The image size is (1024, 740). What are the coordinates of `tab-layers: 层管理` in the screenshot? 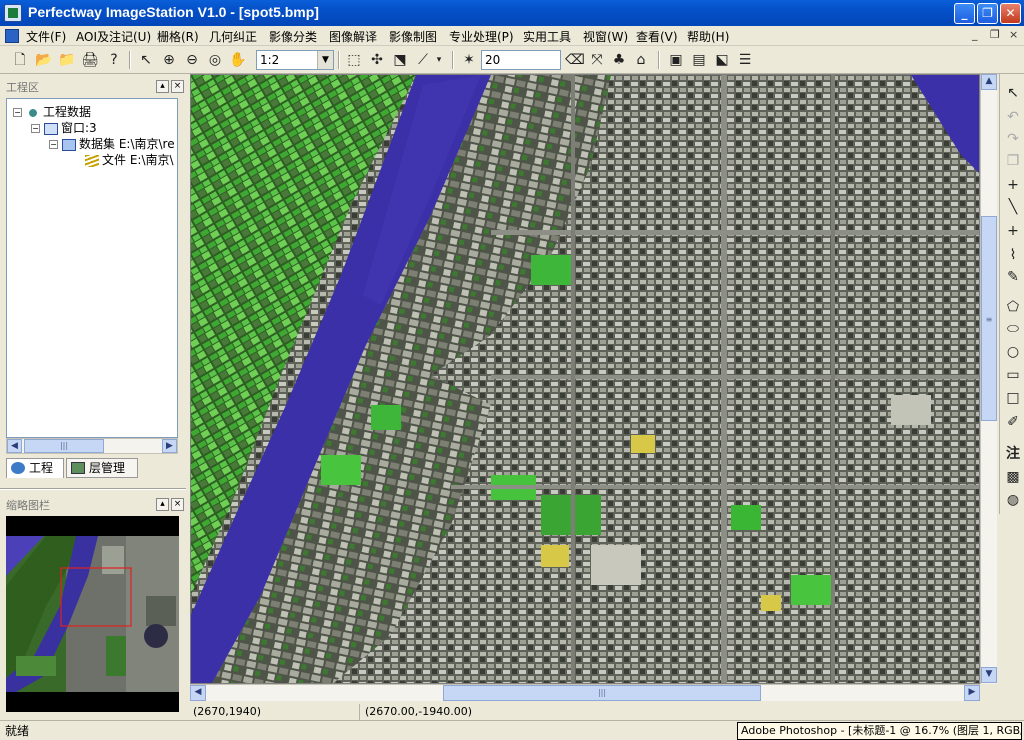 It's located at (102, 468).